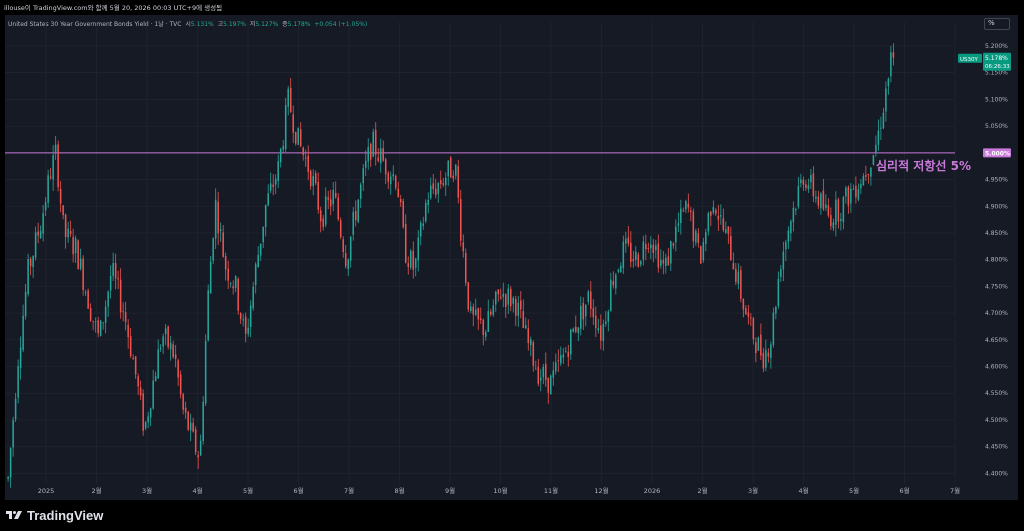 The image size is (1024, 531). Describe the element at coordinates (299, 24) in the screenshot. I see `close-value: 5.178%` at that location.